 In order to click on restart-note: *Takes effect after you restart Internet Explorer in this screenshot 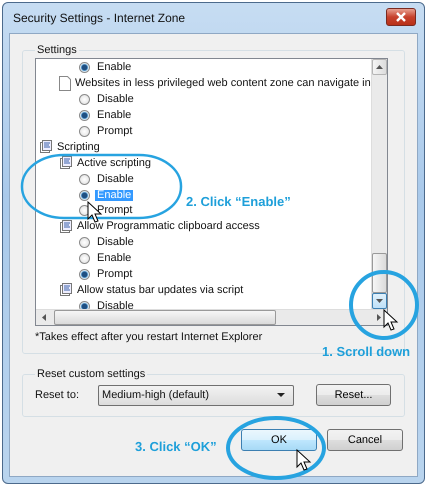, I will do `click(149, 337)`.